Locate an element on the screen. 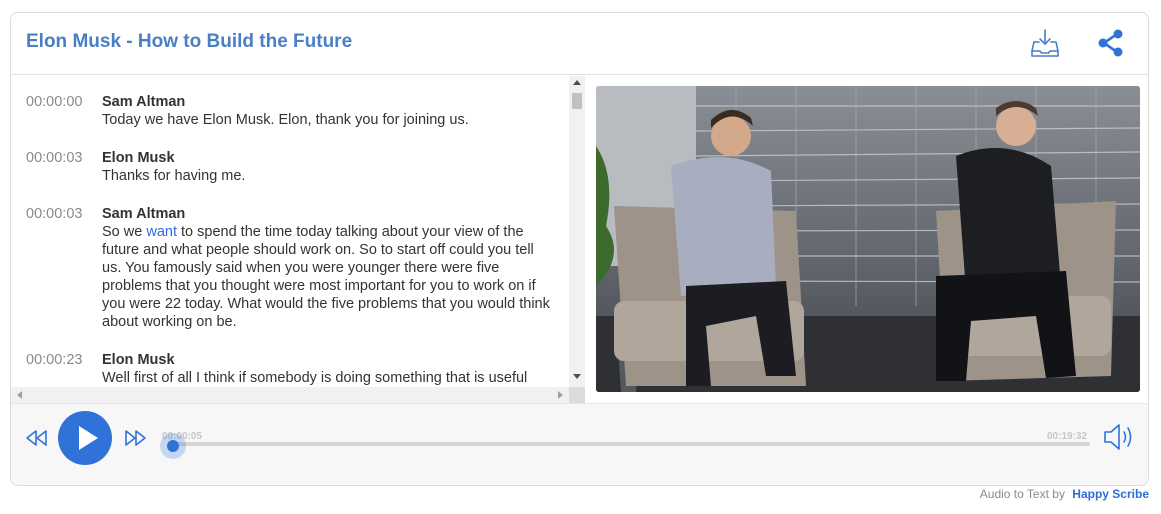  share-icon is located at coordinates (1111, 43).